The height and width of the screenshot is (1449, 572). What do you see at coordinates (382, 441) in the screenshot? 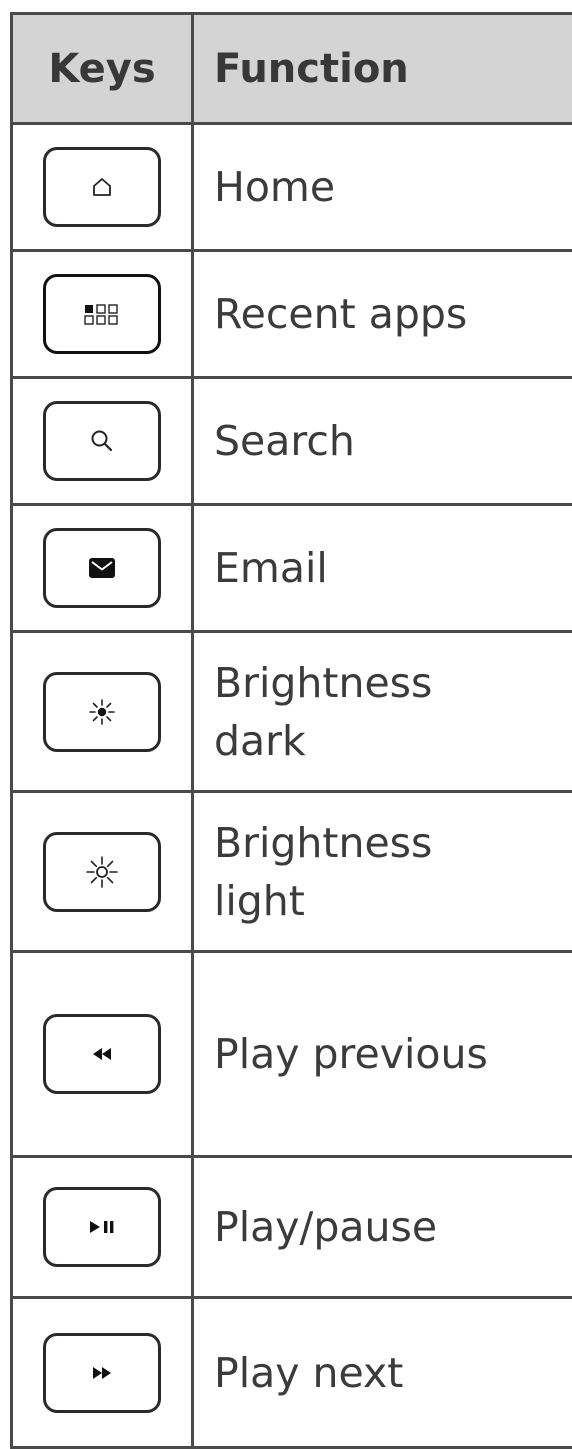
I see `function-cell: Search` at bounding box center [382, 441].